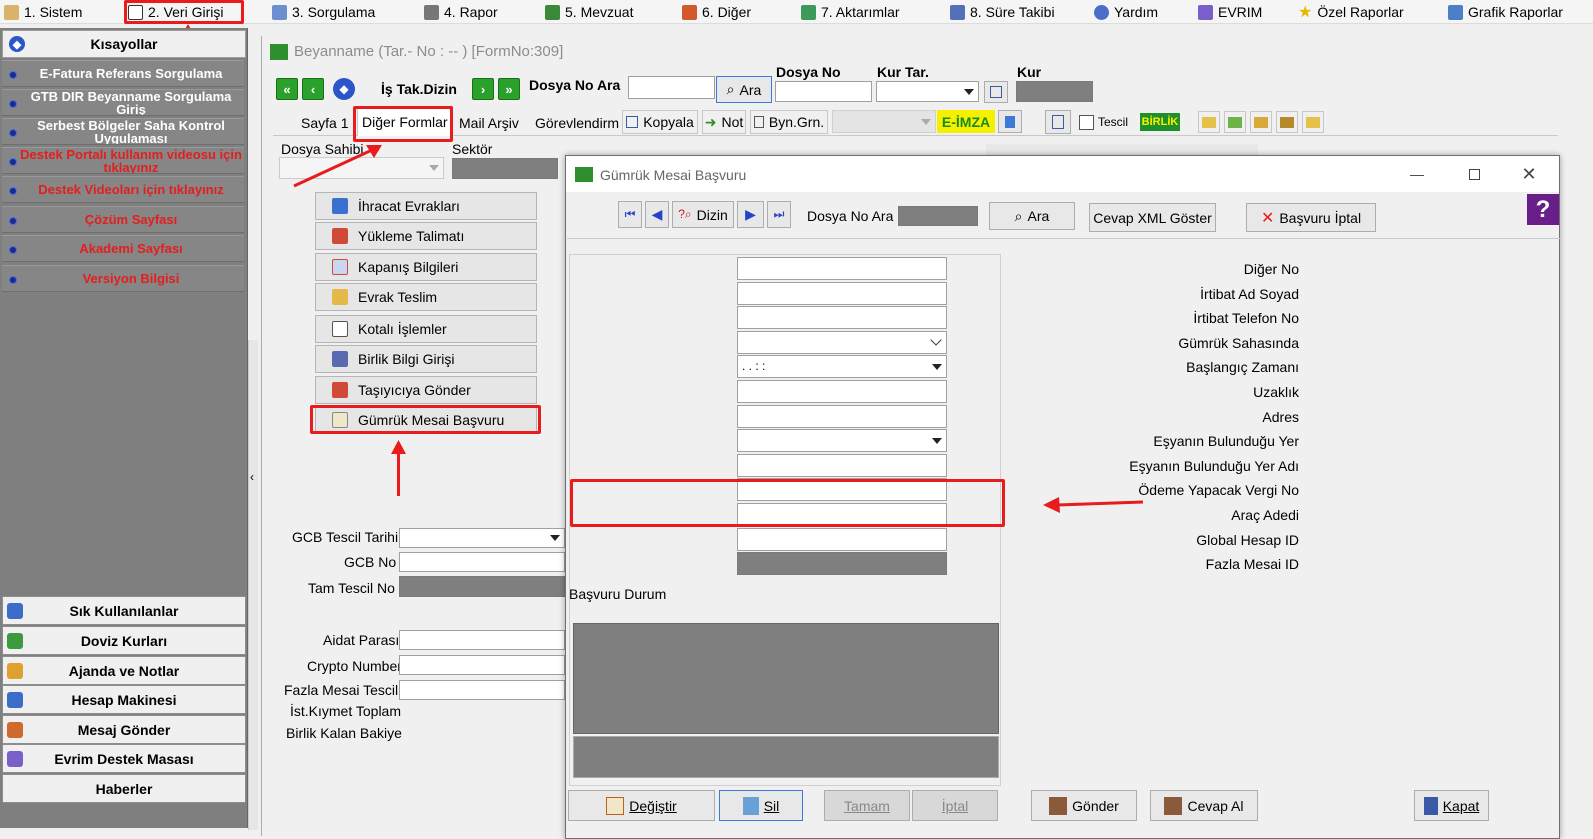 The height and width of the screenshot is (839, 1593). Describe the element at coordinates (461, 12) in the screenshot. I see `menu-rapor: 4. Rapor` at that location.